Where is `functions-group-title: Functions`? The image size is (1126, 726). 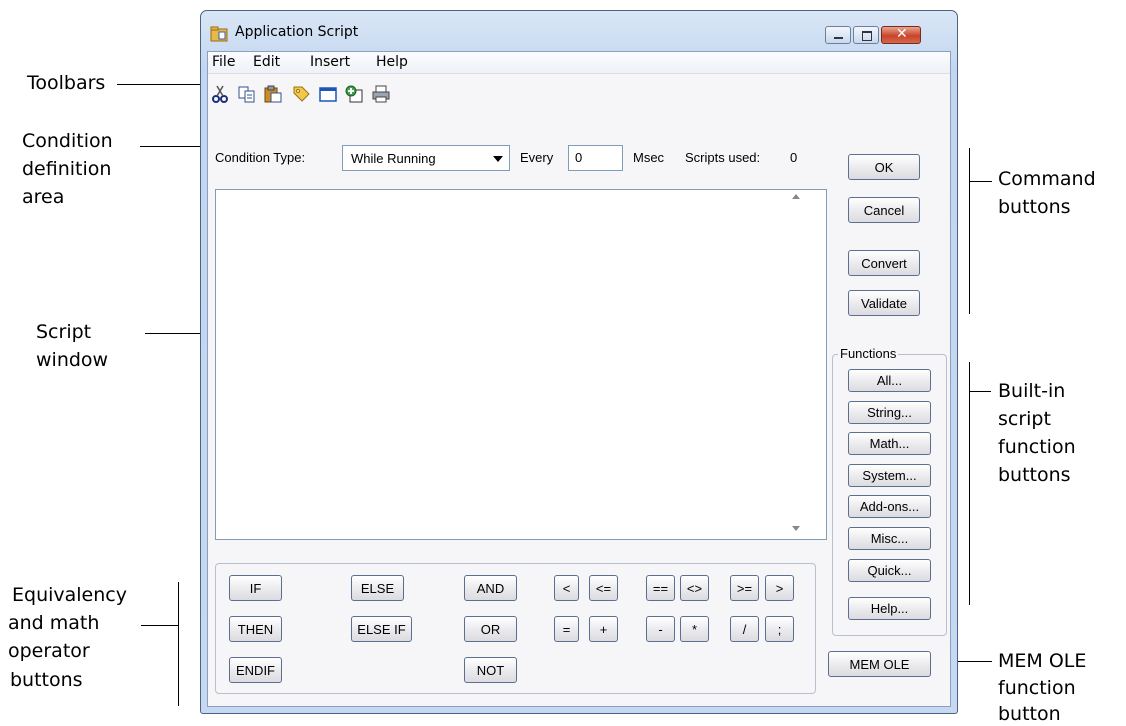 functions-group-title: Functions is located at coordinates (868, 353).